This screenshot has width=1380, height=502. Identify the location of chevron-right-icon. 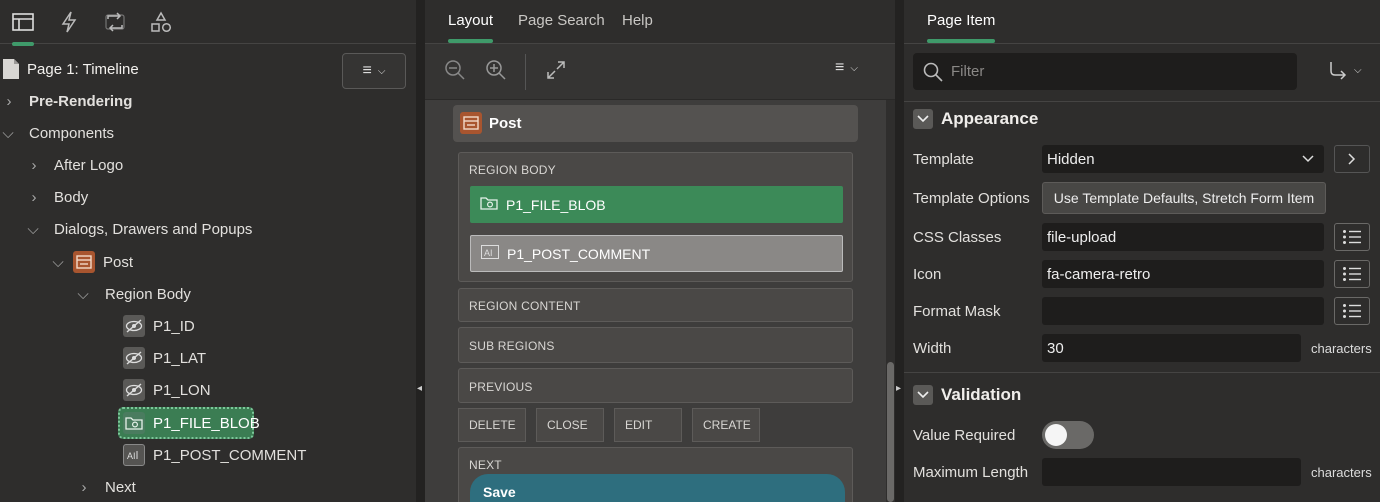
(1352, 159).